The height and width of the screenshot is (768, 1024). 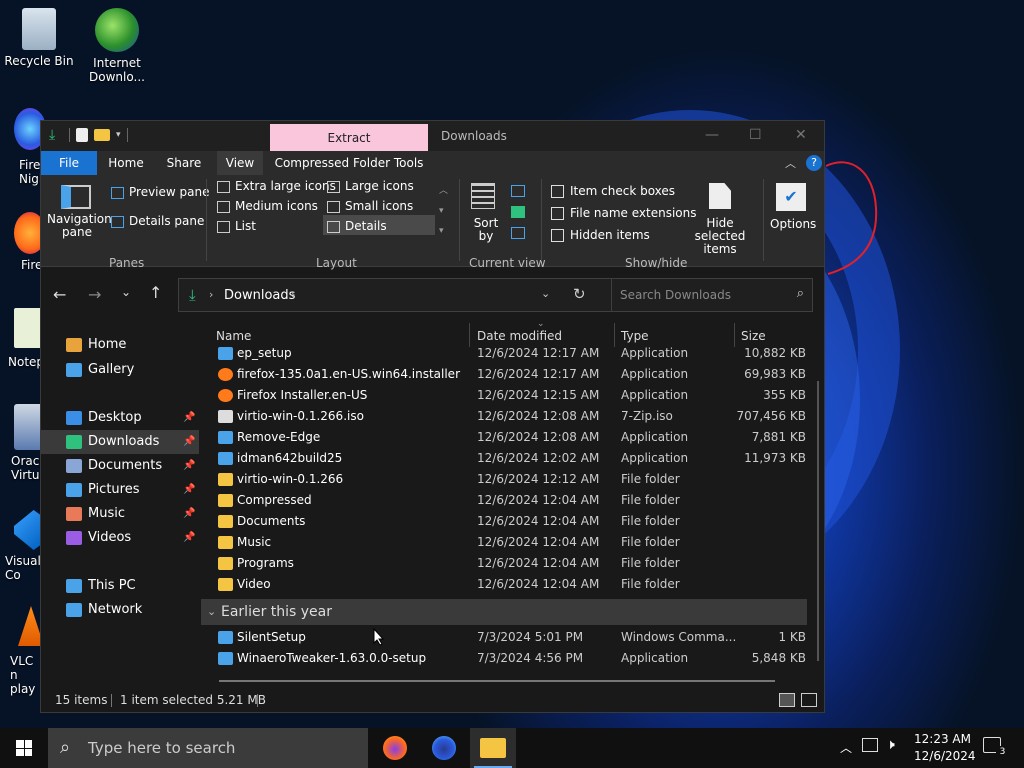 What do you see at coordinates (184, 163) in the screenshot?
I see `tab-share: Share` at bounding box center [184, 163].